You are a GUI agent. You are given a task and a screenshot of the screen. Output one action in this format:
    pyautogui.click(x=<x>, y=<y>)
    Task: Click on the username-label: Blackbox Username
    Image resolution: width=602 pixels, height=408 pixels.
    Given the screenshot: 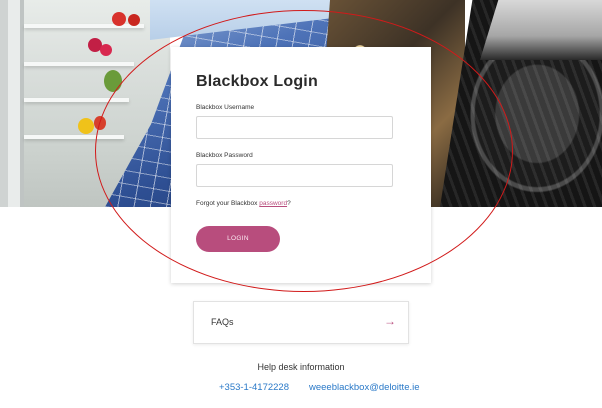 What is the action you would take?
    pyautogui.click(x=225, y=107)
    